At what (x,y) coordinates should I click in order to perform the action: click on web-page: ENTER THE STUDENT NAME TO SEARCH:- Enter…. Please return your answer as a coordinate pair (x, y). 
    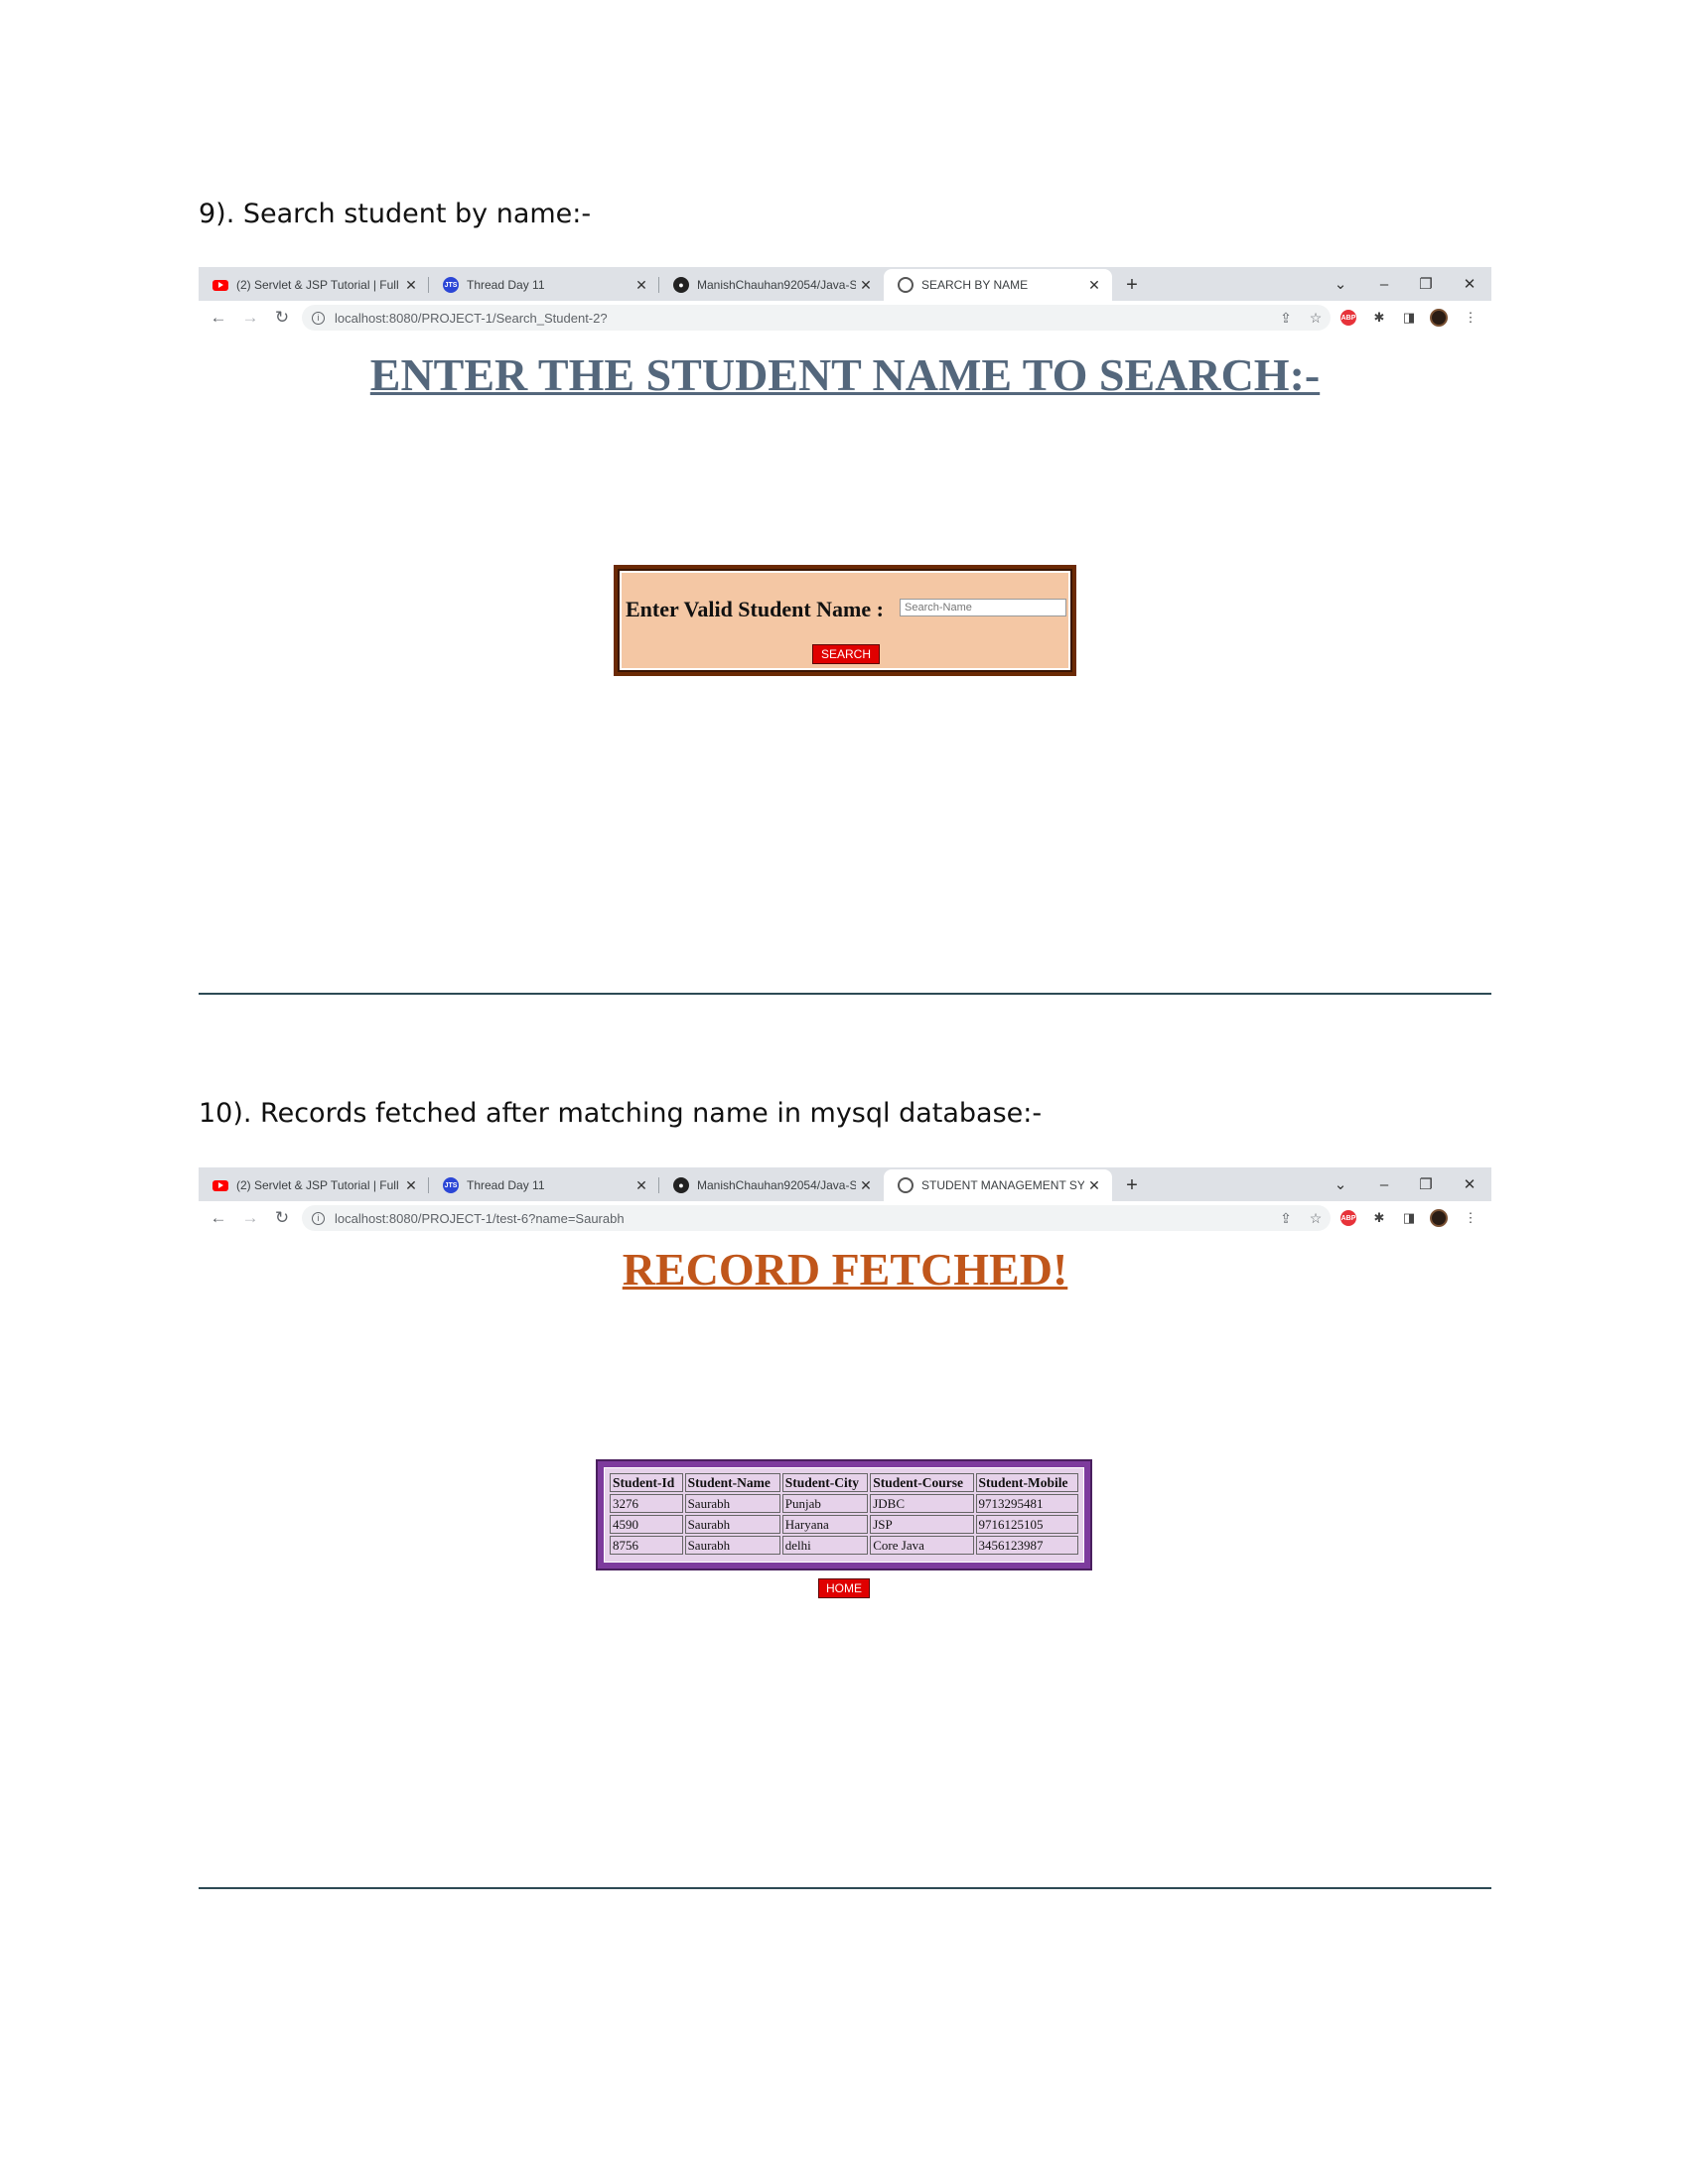
    Looking at the image, I should click on (845, 509).